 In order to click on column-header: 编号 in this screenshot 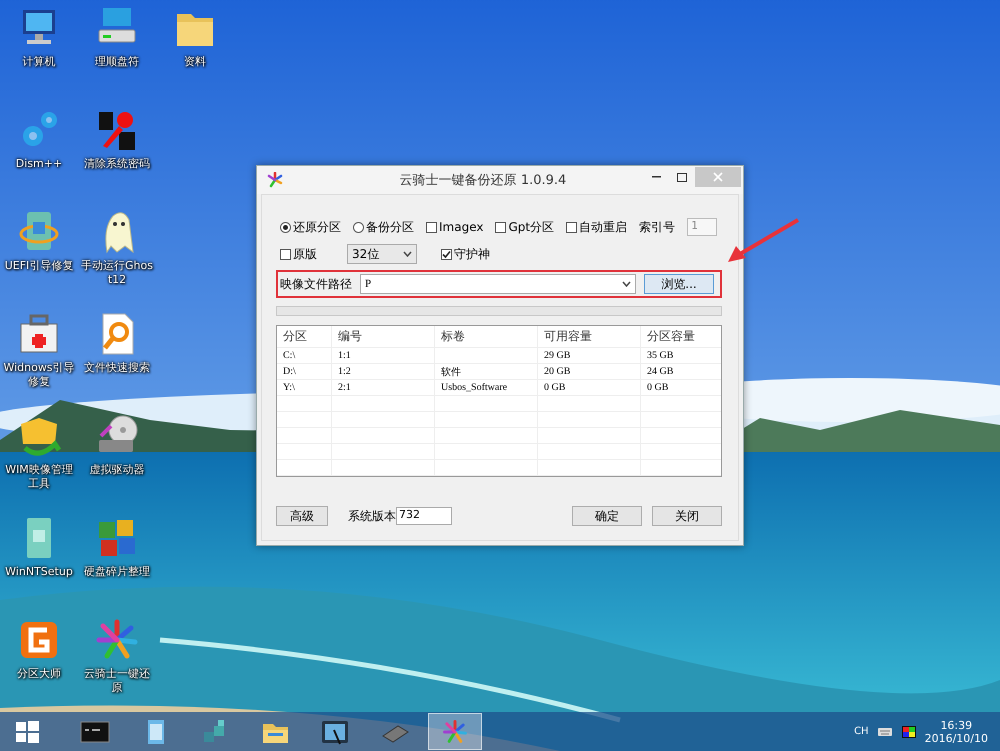, I will do `click(383, 337)`.